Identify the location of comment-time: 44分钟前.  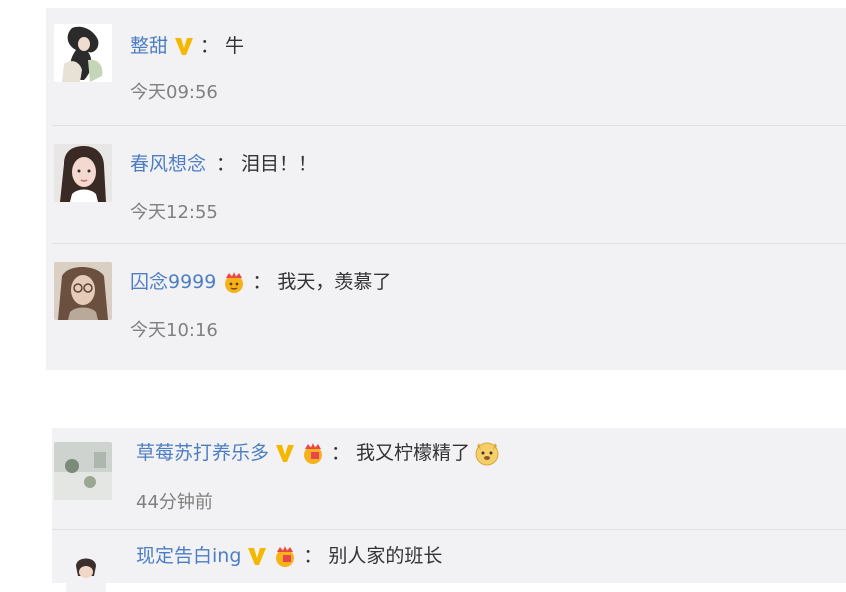
(174, 502).